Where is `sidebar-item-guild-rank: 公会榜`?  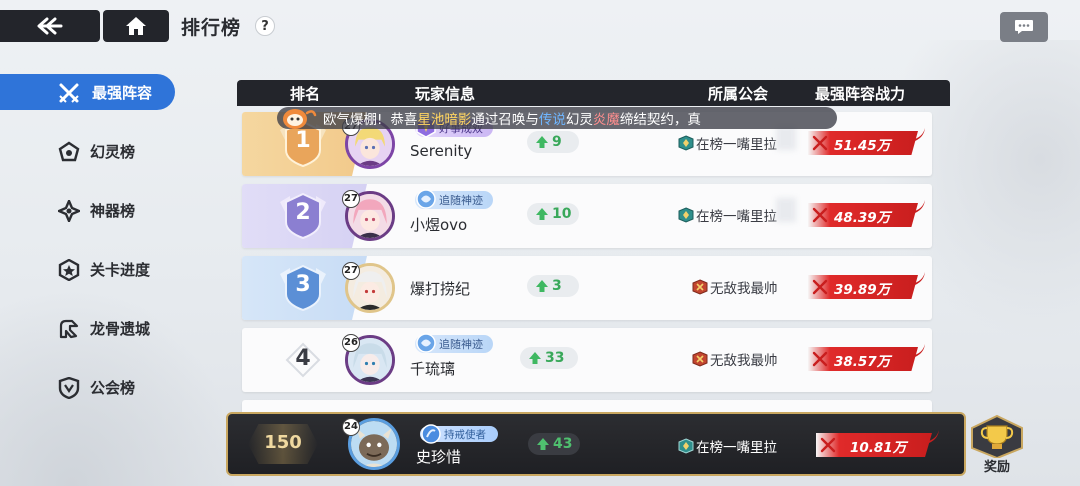
sidebar-item-guild-rank: 公会榜 is located at coordinates (87, 387).